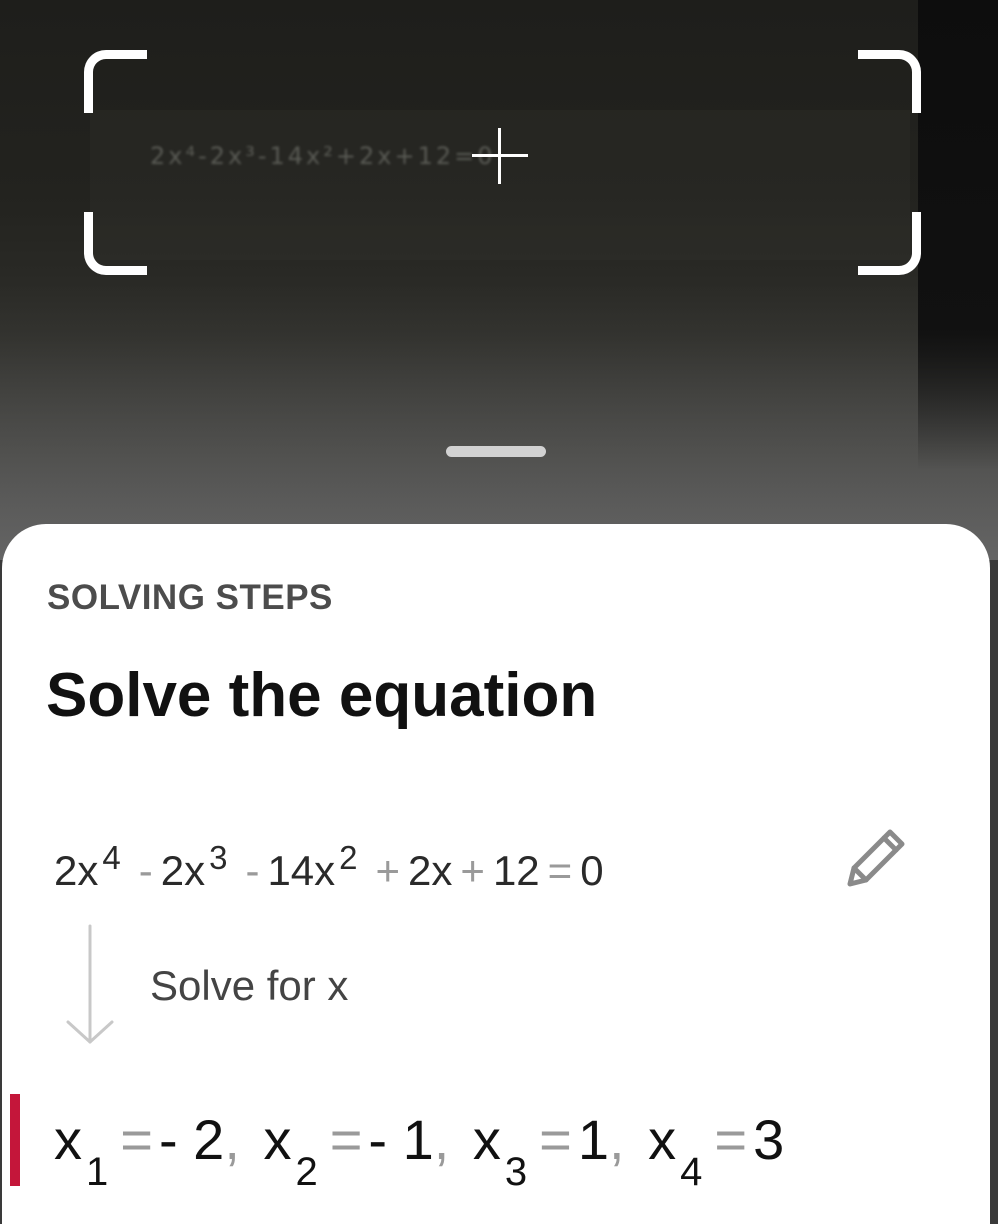 The width and height of the screenshot is (998, 1224). Describe the element at coordinates (592, 870) in the screenshot. I see `equation-rhs: 0` at that location.